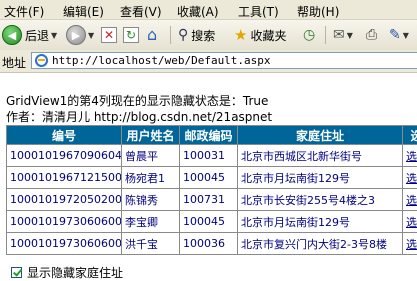  Describe the element at coordinates (64, 222) in the screenshot. I see `cell-id: 10001019730606002` at that location.